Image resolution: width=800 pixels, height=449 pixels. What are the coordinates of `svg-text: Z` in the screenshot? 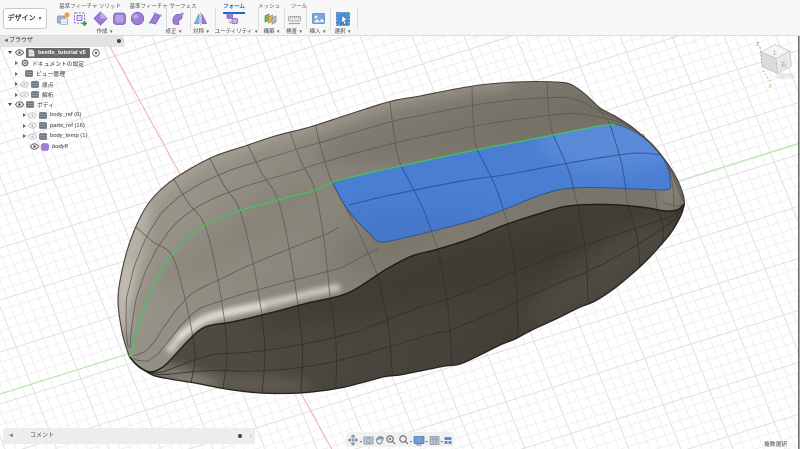 It's located at (757, 45).